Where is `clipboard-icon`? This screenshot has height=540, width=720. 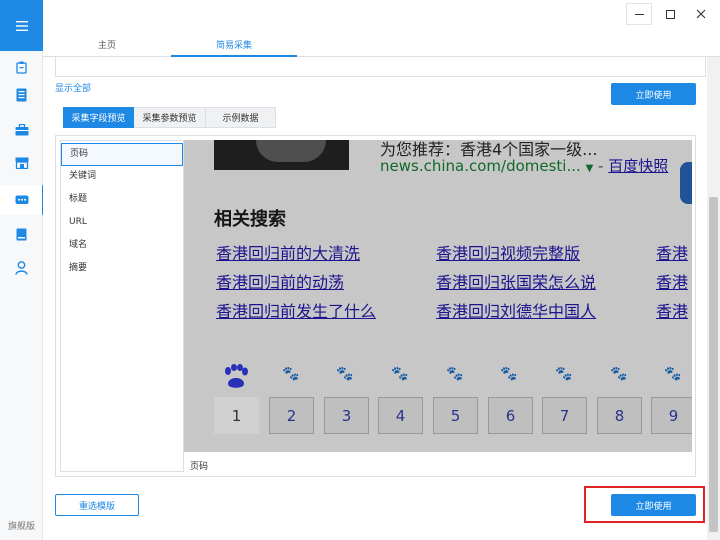
clipboard-icon is located at coordinates (21, 67).